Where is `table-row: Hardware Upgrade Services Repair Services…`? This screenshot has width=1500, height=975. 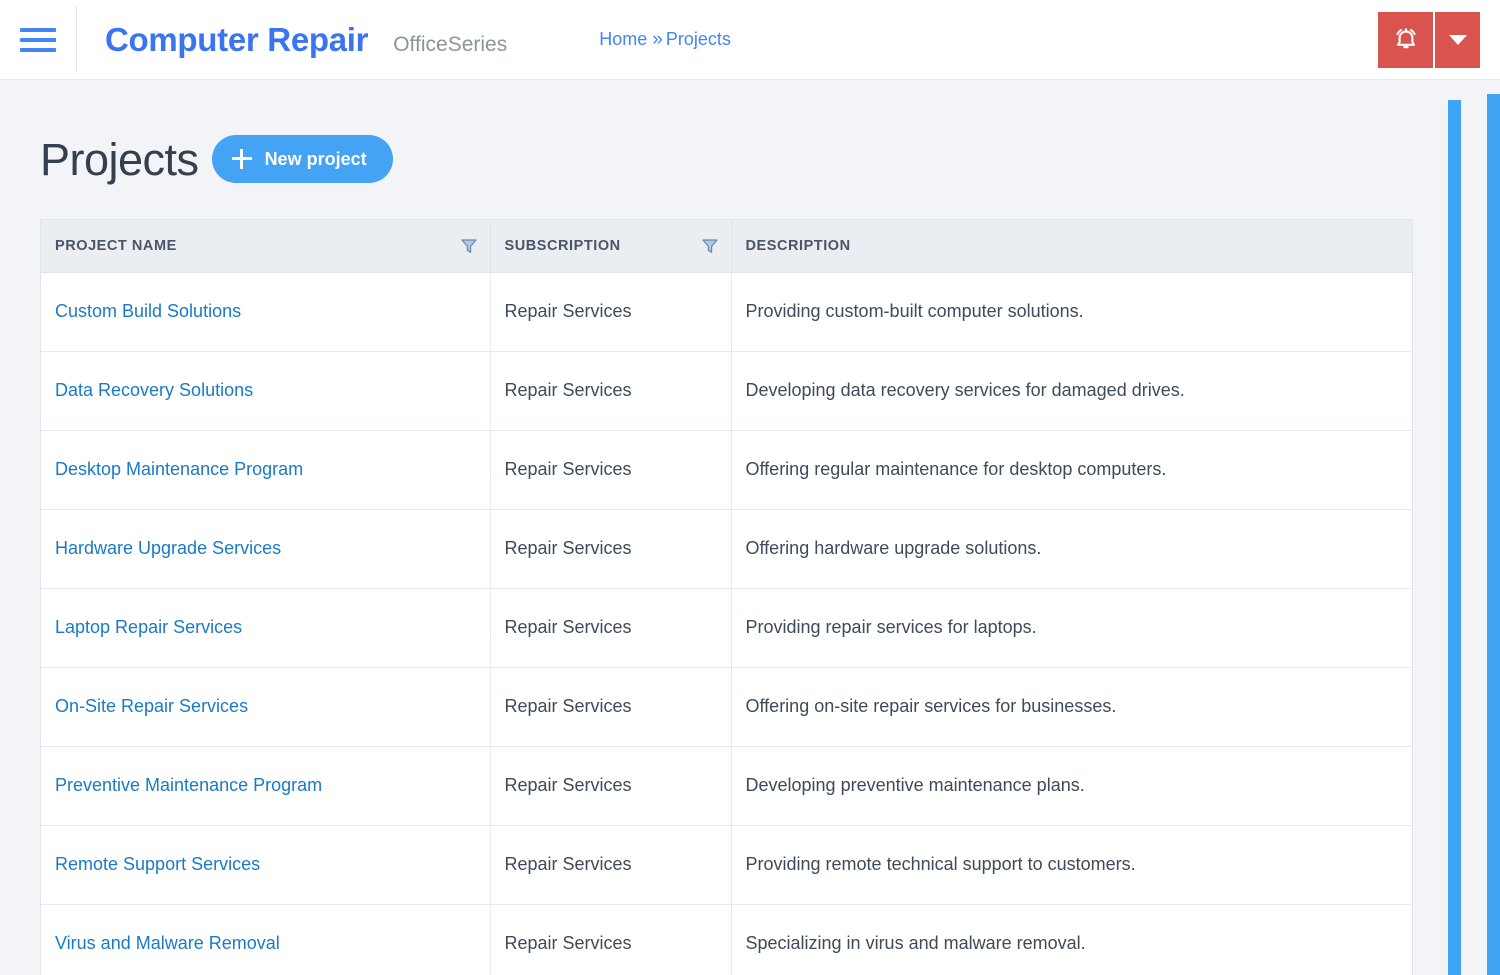
table-row: Hardware Upgrade Services Repair Services… is located at coordinates (726, 549).